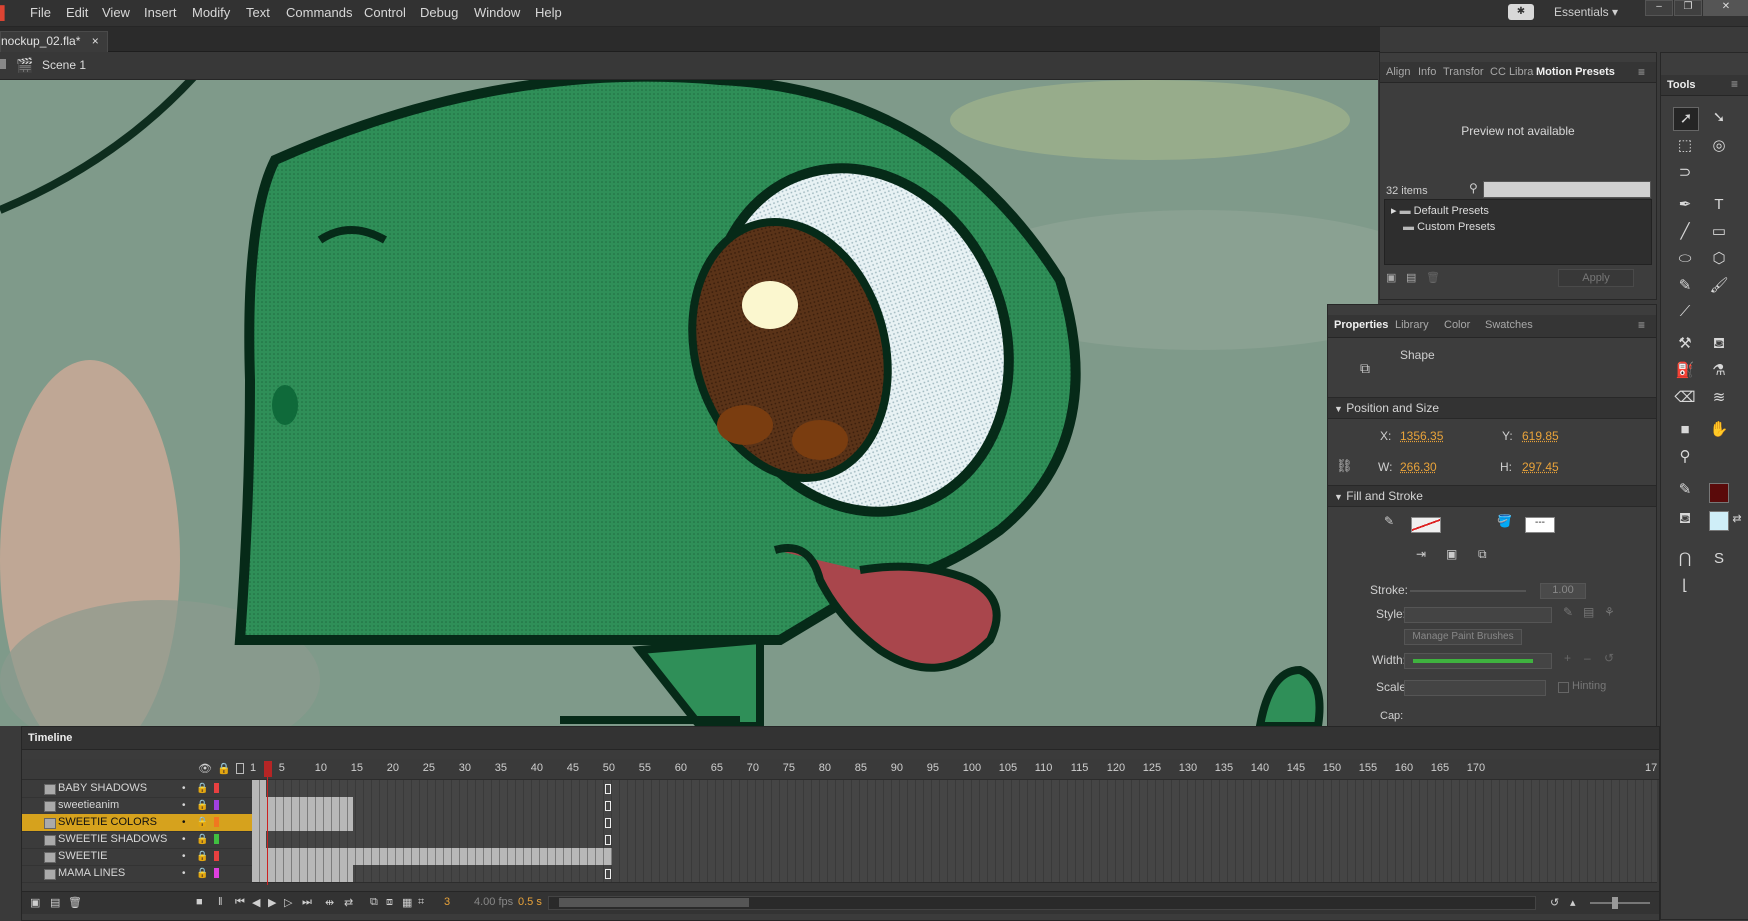 This screenshot has height=921, width=1748. What do you see at coordinates (385, 12) in the screenshot?
I see `menu-control: Control` at bounding box center [385, 12].